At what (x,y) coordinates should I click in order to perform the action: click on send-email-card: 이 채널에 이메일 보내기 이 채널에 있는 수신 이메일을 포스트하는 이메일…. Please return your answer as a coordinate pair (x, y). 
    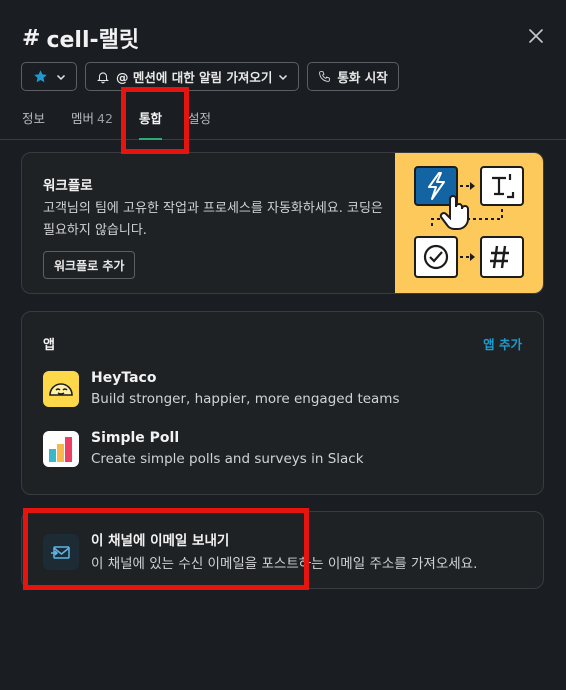
    Looking at the image, I should click on (282, 550).